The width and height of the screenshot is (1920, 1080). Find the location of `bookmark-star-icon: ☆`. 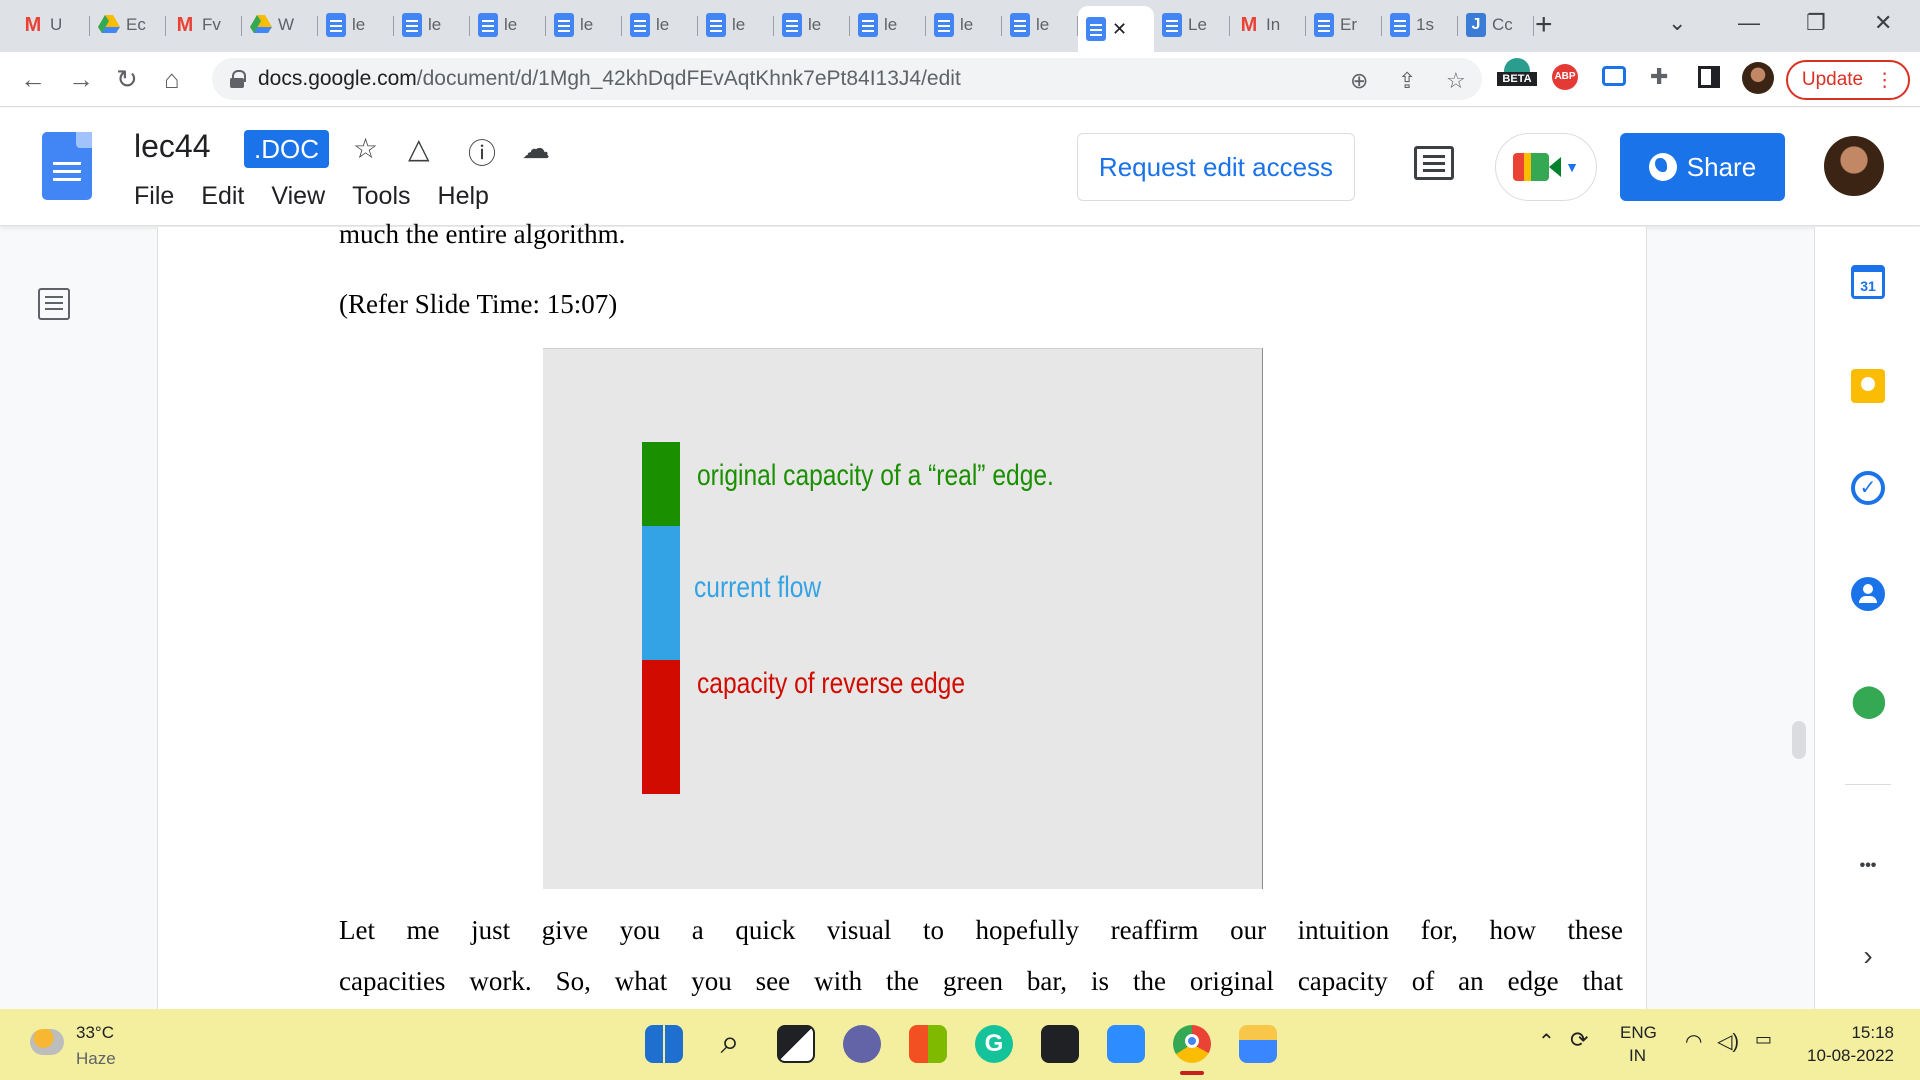

bookmark-star-icon: ☆ is located at coordinates (1456, 81).